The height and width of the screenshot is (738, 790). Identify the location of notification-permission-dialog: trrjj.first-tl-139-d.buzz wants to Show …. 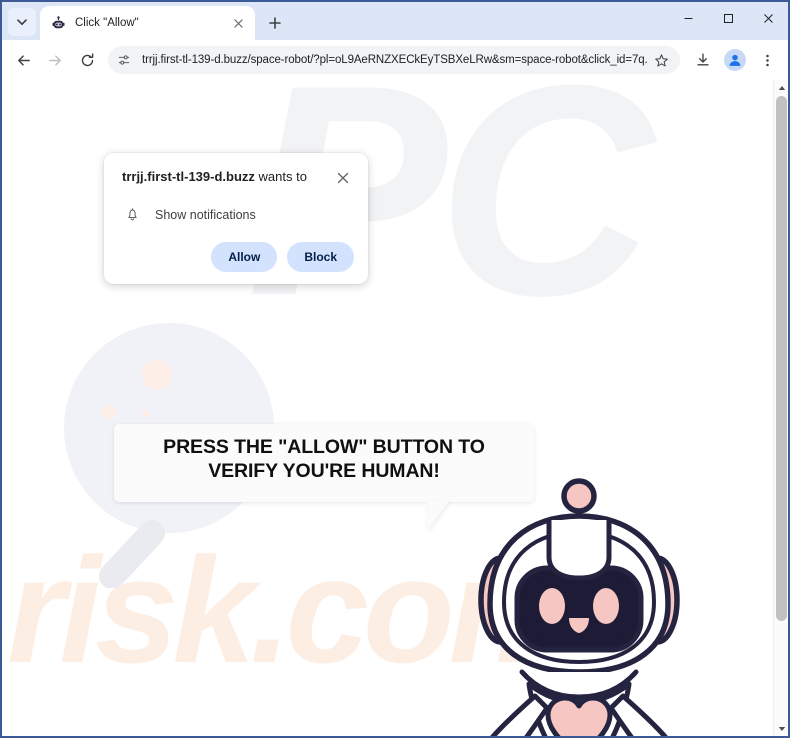
(236, 218).